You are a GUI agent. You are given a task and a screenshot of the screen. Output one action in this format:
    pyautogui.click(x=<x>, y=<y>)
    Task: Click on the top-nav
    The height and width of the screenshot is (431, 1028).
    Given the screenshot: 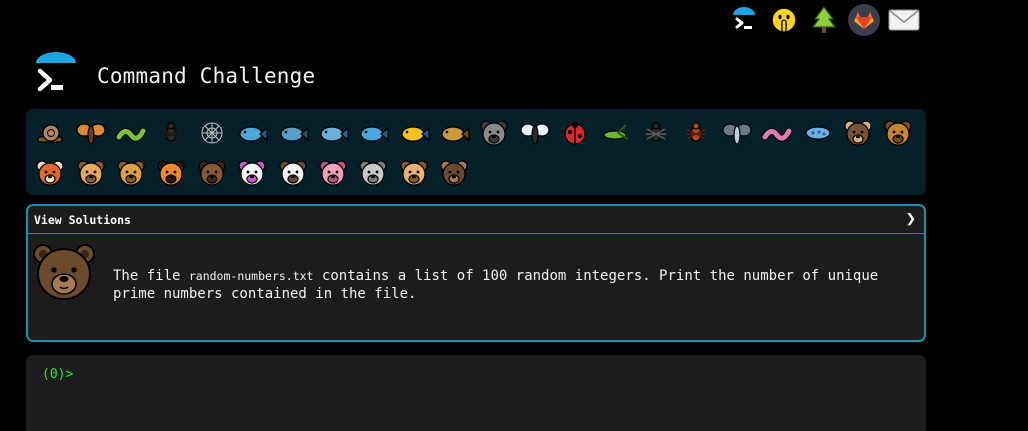 What is the action you would take?
    pyautogui.click(x=824, y=20)
    